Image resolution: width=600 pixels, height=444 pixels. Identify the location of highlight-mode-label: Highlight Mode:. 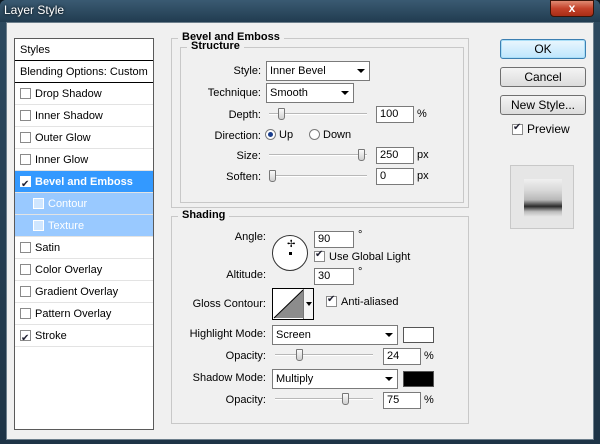
(227, 334).